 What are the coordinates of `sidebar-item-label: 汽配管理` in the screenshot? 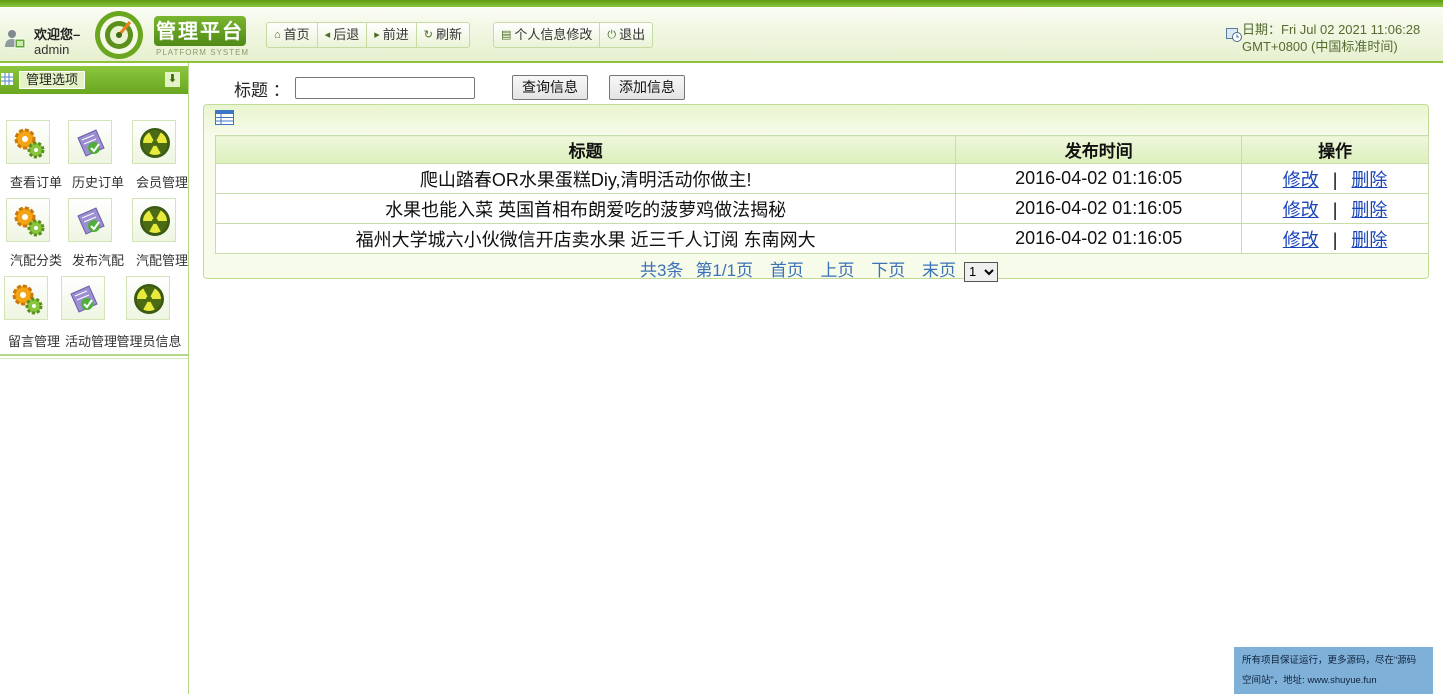 It's located at (161, 260).